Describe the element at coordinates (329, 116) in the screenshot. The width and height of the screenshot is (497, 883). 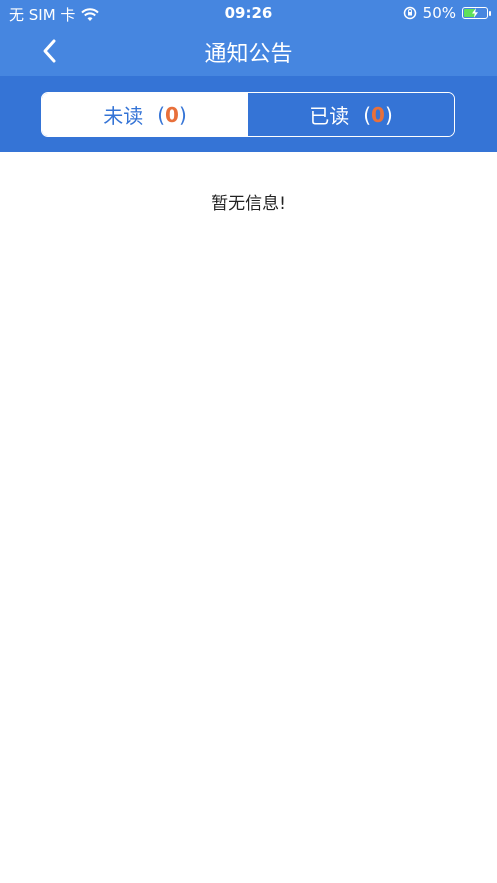
I see `tab-read-label: 已读` at that location.